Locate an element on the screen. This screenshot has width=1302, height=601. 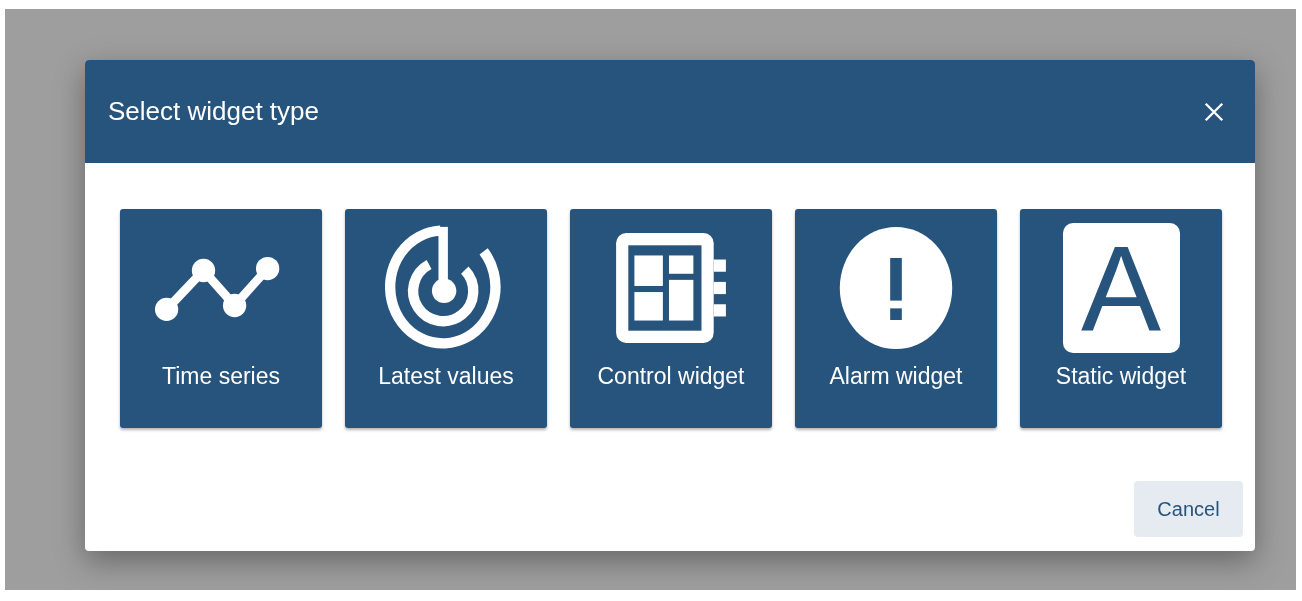
widget-type-tile: Alarm widget is located at coordinates (896, 318).